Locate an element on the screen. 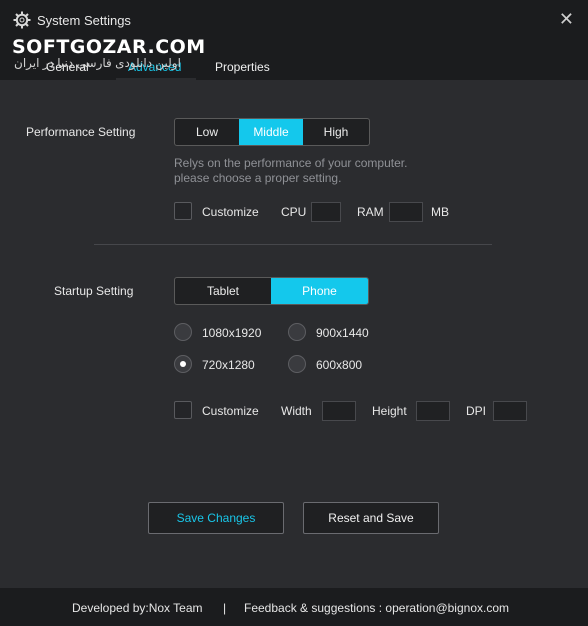 The image size is (588, 626). resolution-1080x1920-radio is located at coordinates (183, 332).